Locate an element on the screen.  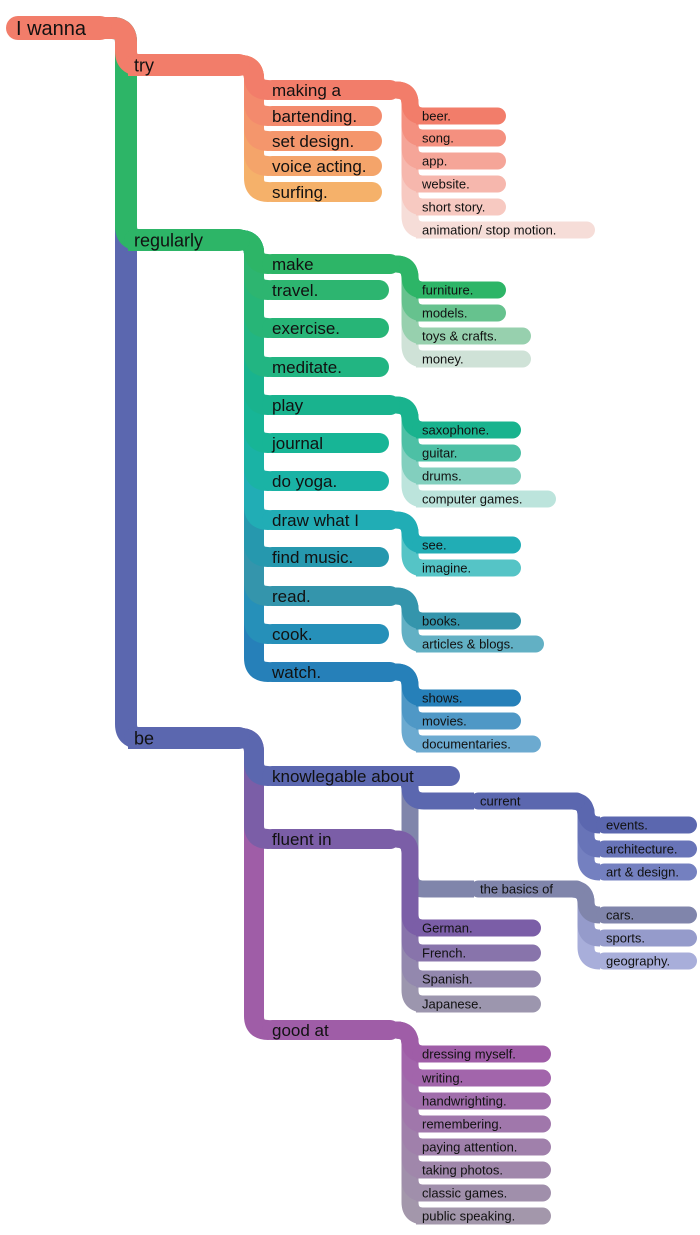
node-see-label: see. is located at coordinates (434, 545).